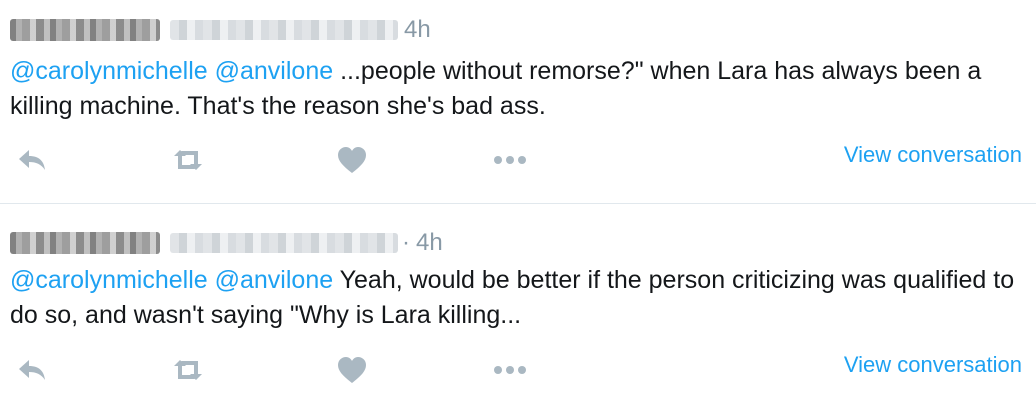  I want to click on tweet-header: 4h, so click(220, 30).